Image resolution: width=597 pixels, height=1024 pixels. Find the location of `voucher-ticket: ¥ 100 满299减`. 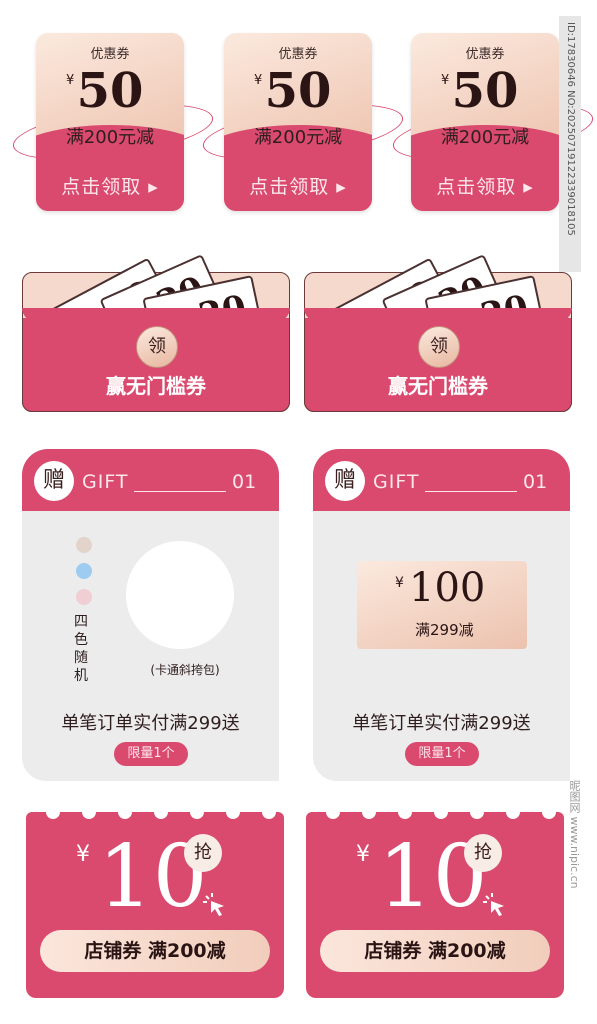

voucher-ticket: ¥ 100 满299减 is located at coordinates (442, 605).